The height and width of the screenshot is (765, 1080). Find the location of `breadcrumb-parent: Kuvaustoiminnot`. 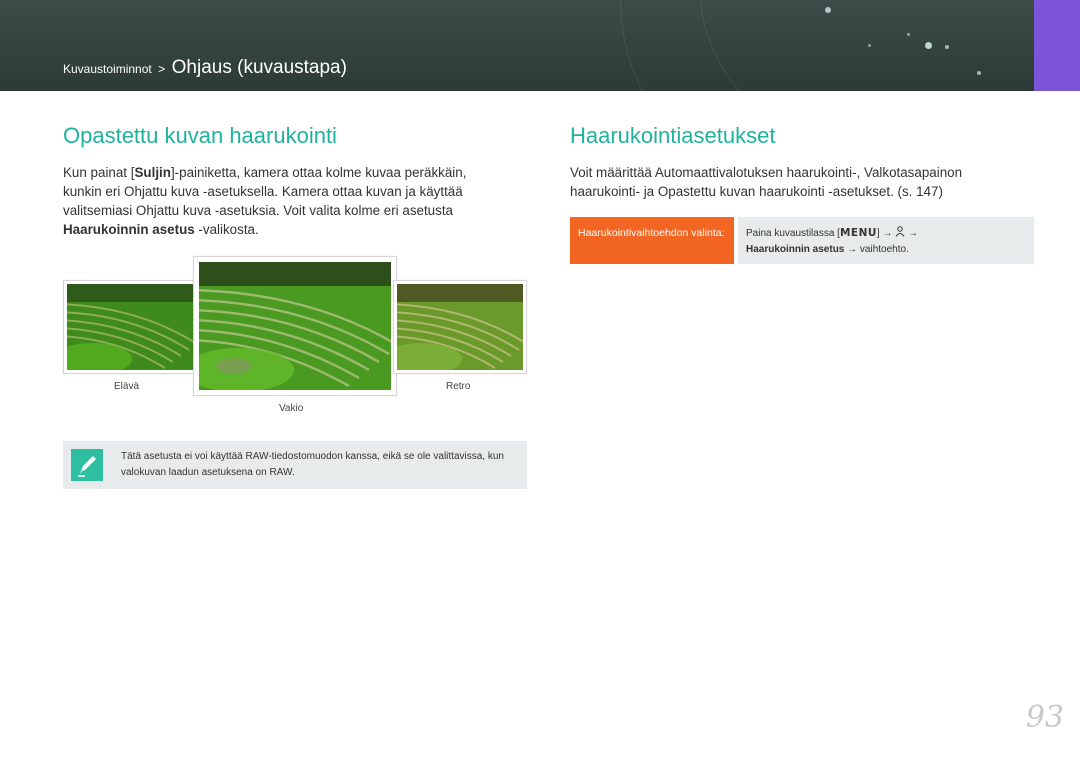

breadcrumb-parent: Kuvaustoiminnot is located at coordinates (107, 69).